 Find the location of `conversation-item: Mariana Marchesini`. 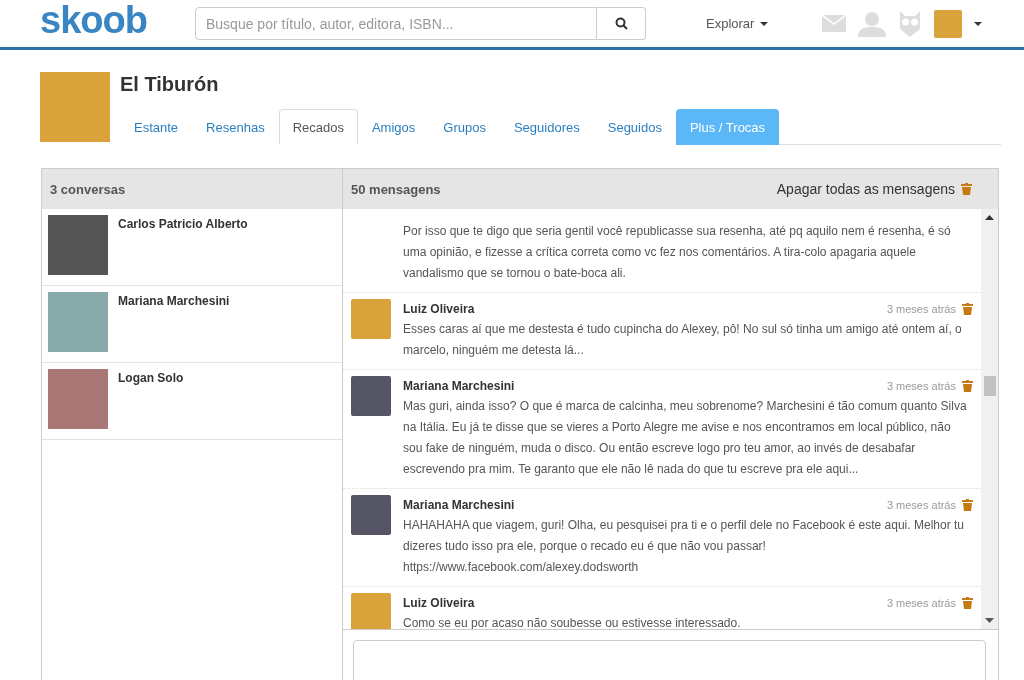

conversation-item: Mariana Marchesini is located at coordinates (192, 324).